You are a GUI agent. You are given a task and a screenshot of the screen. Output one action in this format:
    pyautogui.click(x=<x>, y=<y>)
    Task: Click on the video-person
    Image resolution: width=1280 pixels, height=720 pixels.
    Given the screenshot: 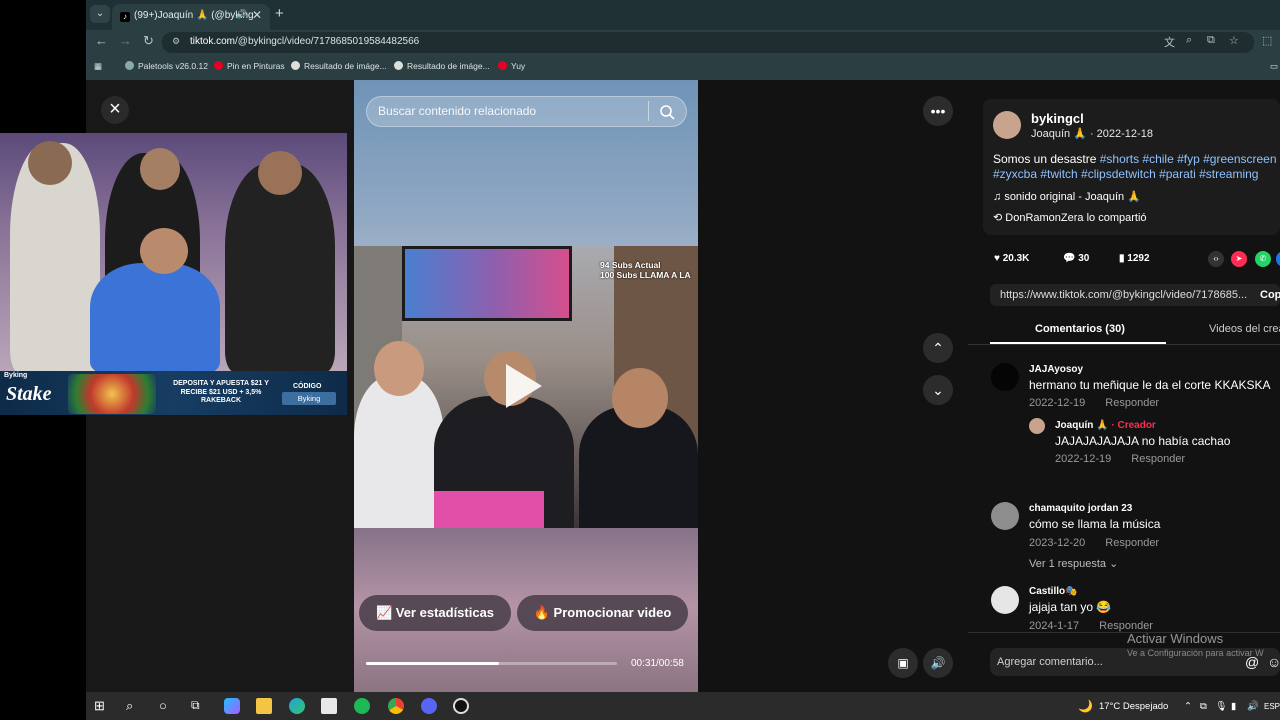 What is the action you would take?
    pyautogui.click(x=399, y=452)
    